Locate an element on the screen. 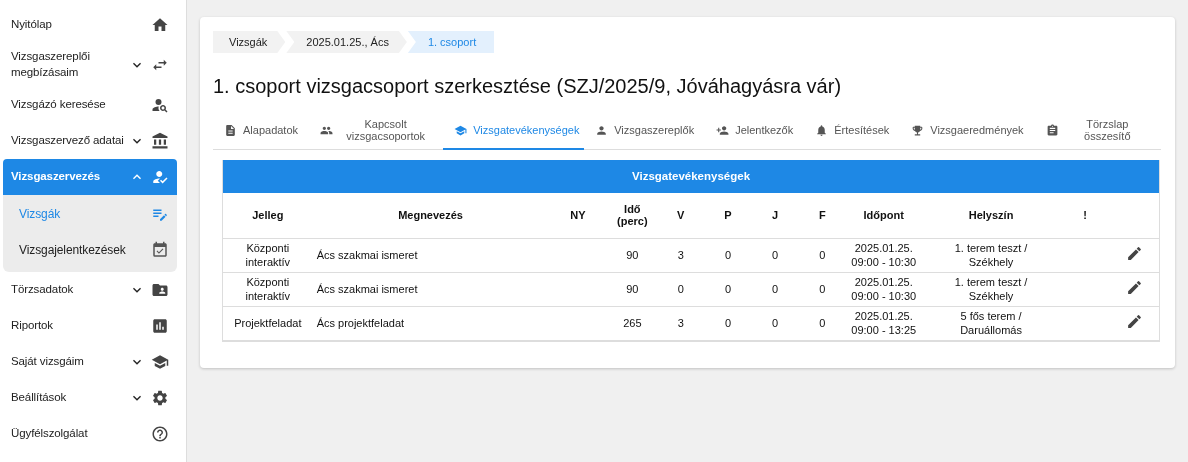 The height and width of the screenshot is (462, 1188). clipboard-icon is located at coordinates (1052, 130).